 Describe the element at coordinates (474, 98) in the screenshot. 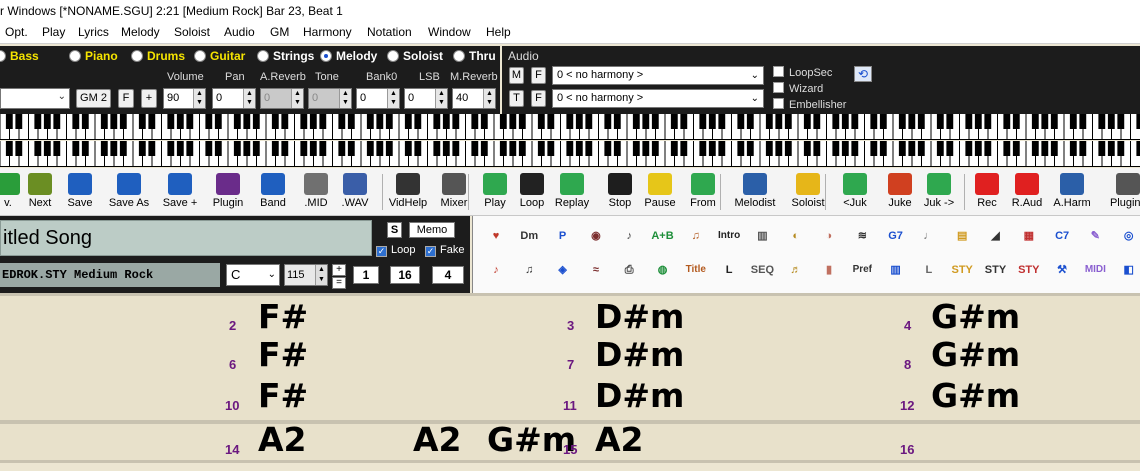

I see `mreverb-spinner: 40 ▲ ▼` at that location.